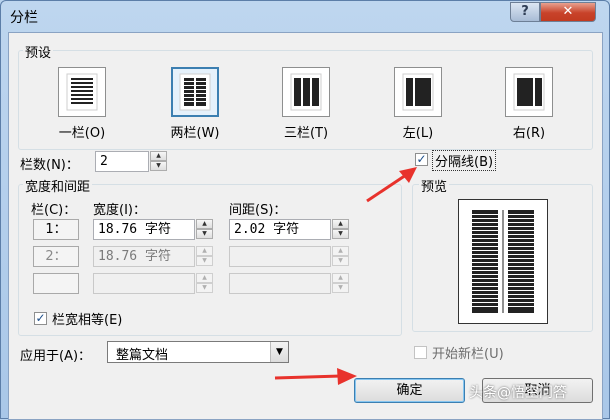 The image size is (610, 420). I want to click on left-column-icon, so click(418, 92).